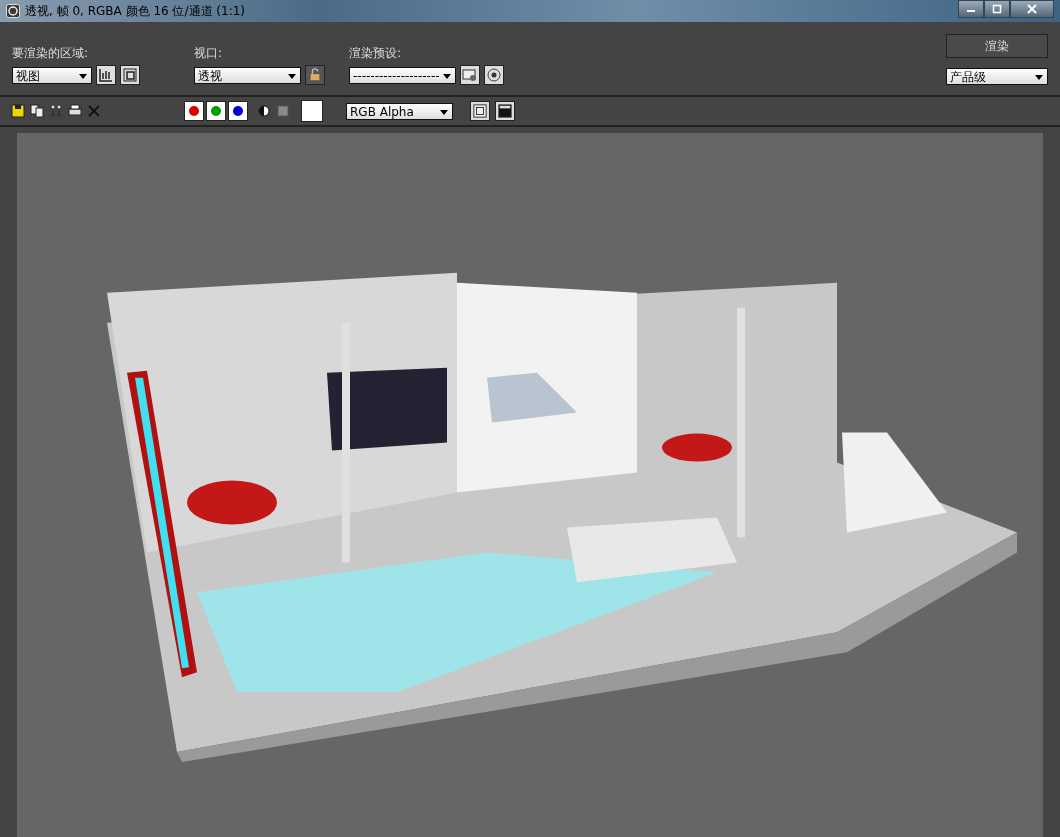 The width and height of the screenshot is (1060, 837). I want to click on maximize-icon, so click(997, 9).